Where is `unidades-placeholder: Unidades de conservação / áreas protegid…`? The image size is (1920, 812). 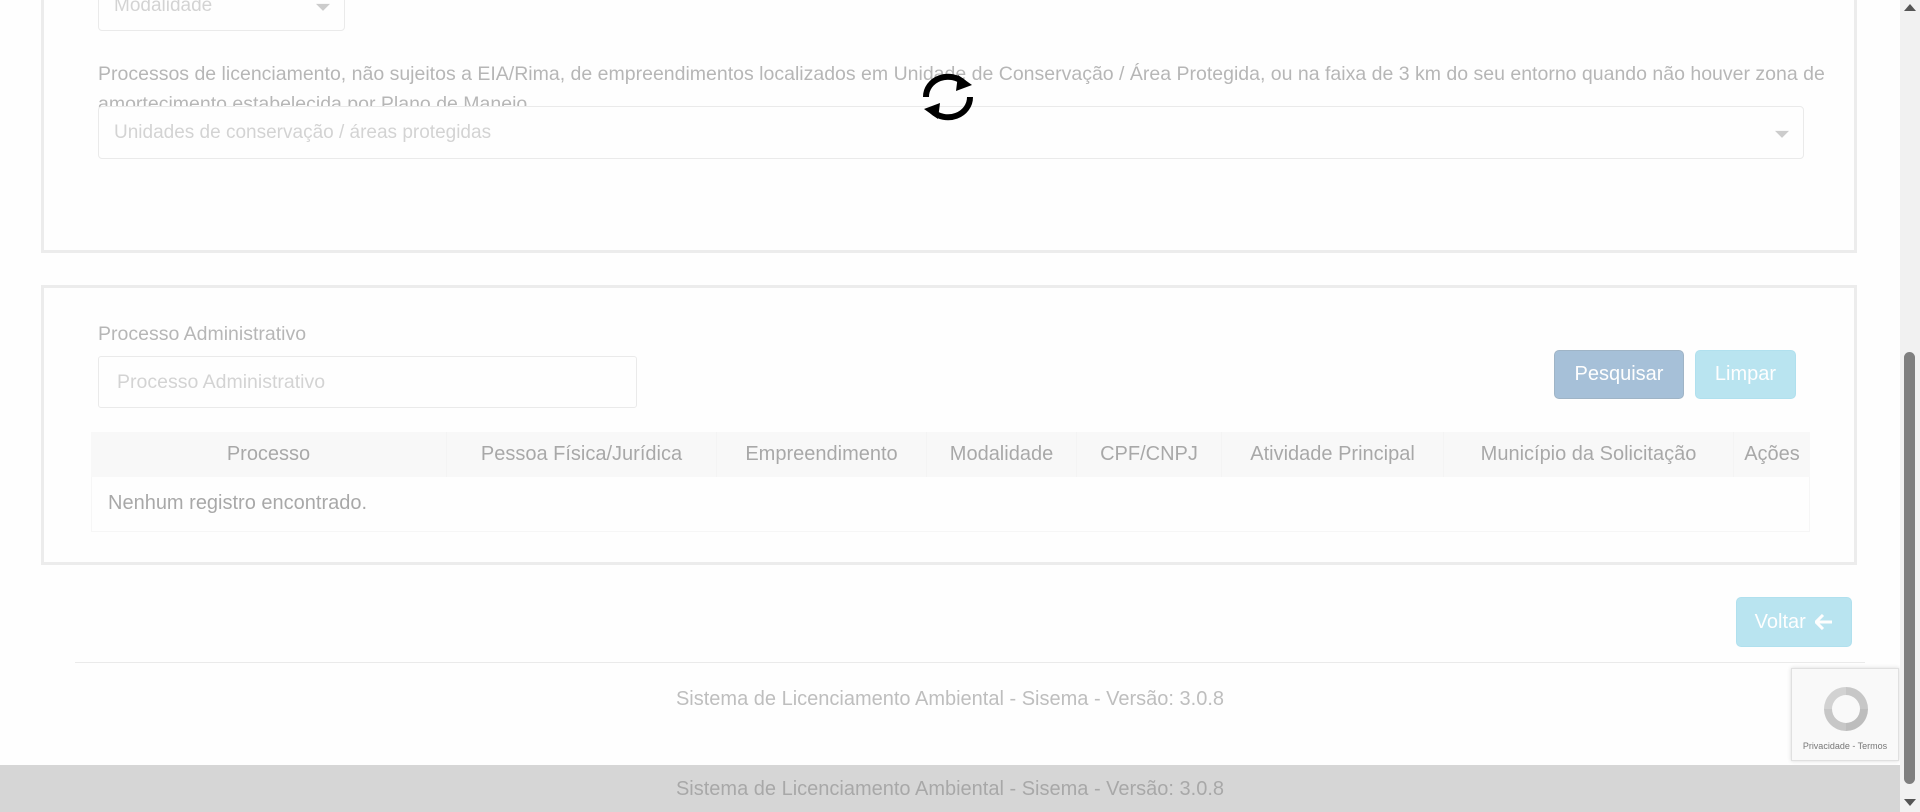
unidades-placeholder: Unidades de conservação / áreas protegid… is located at coordinates (303, 132).